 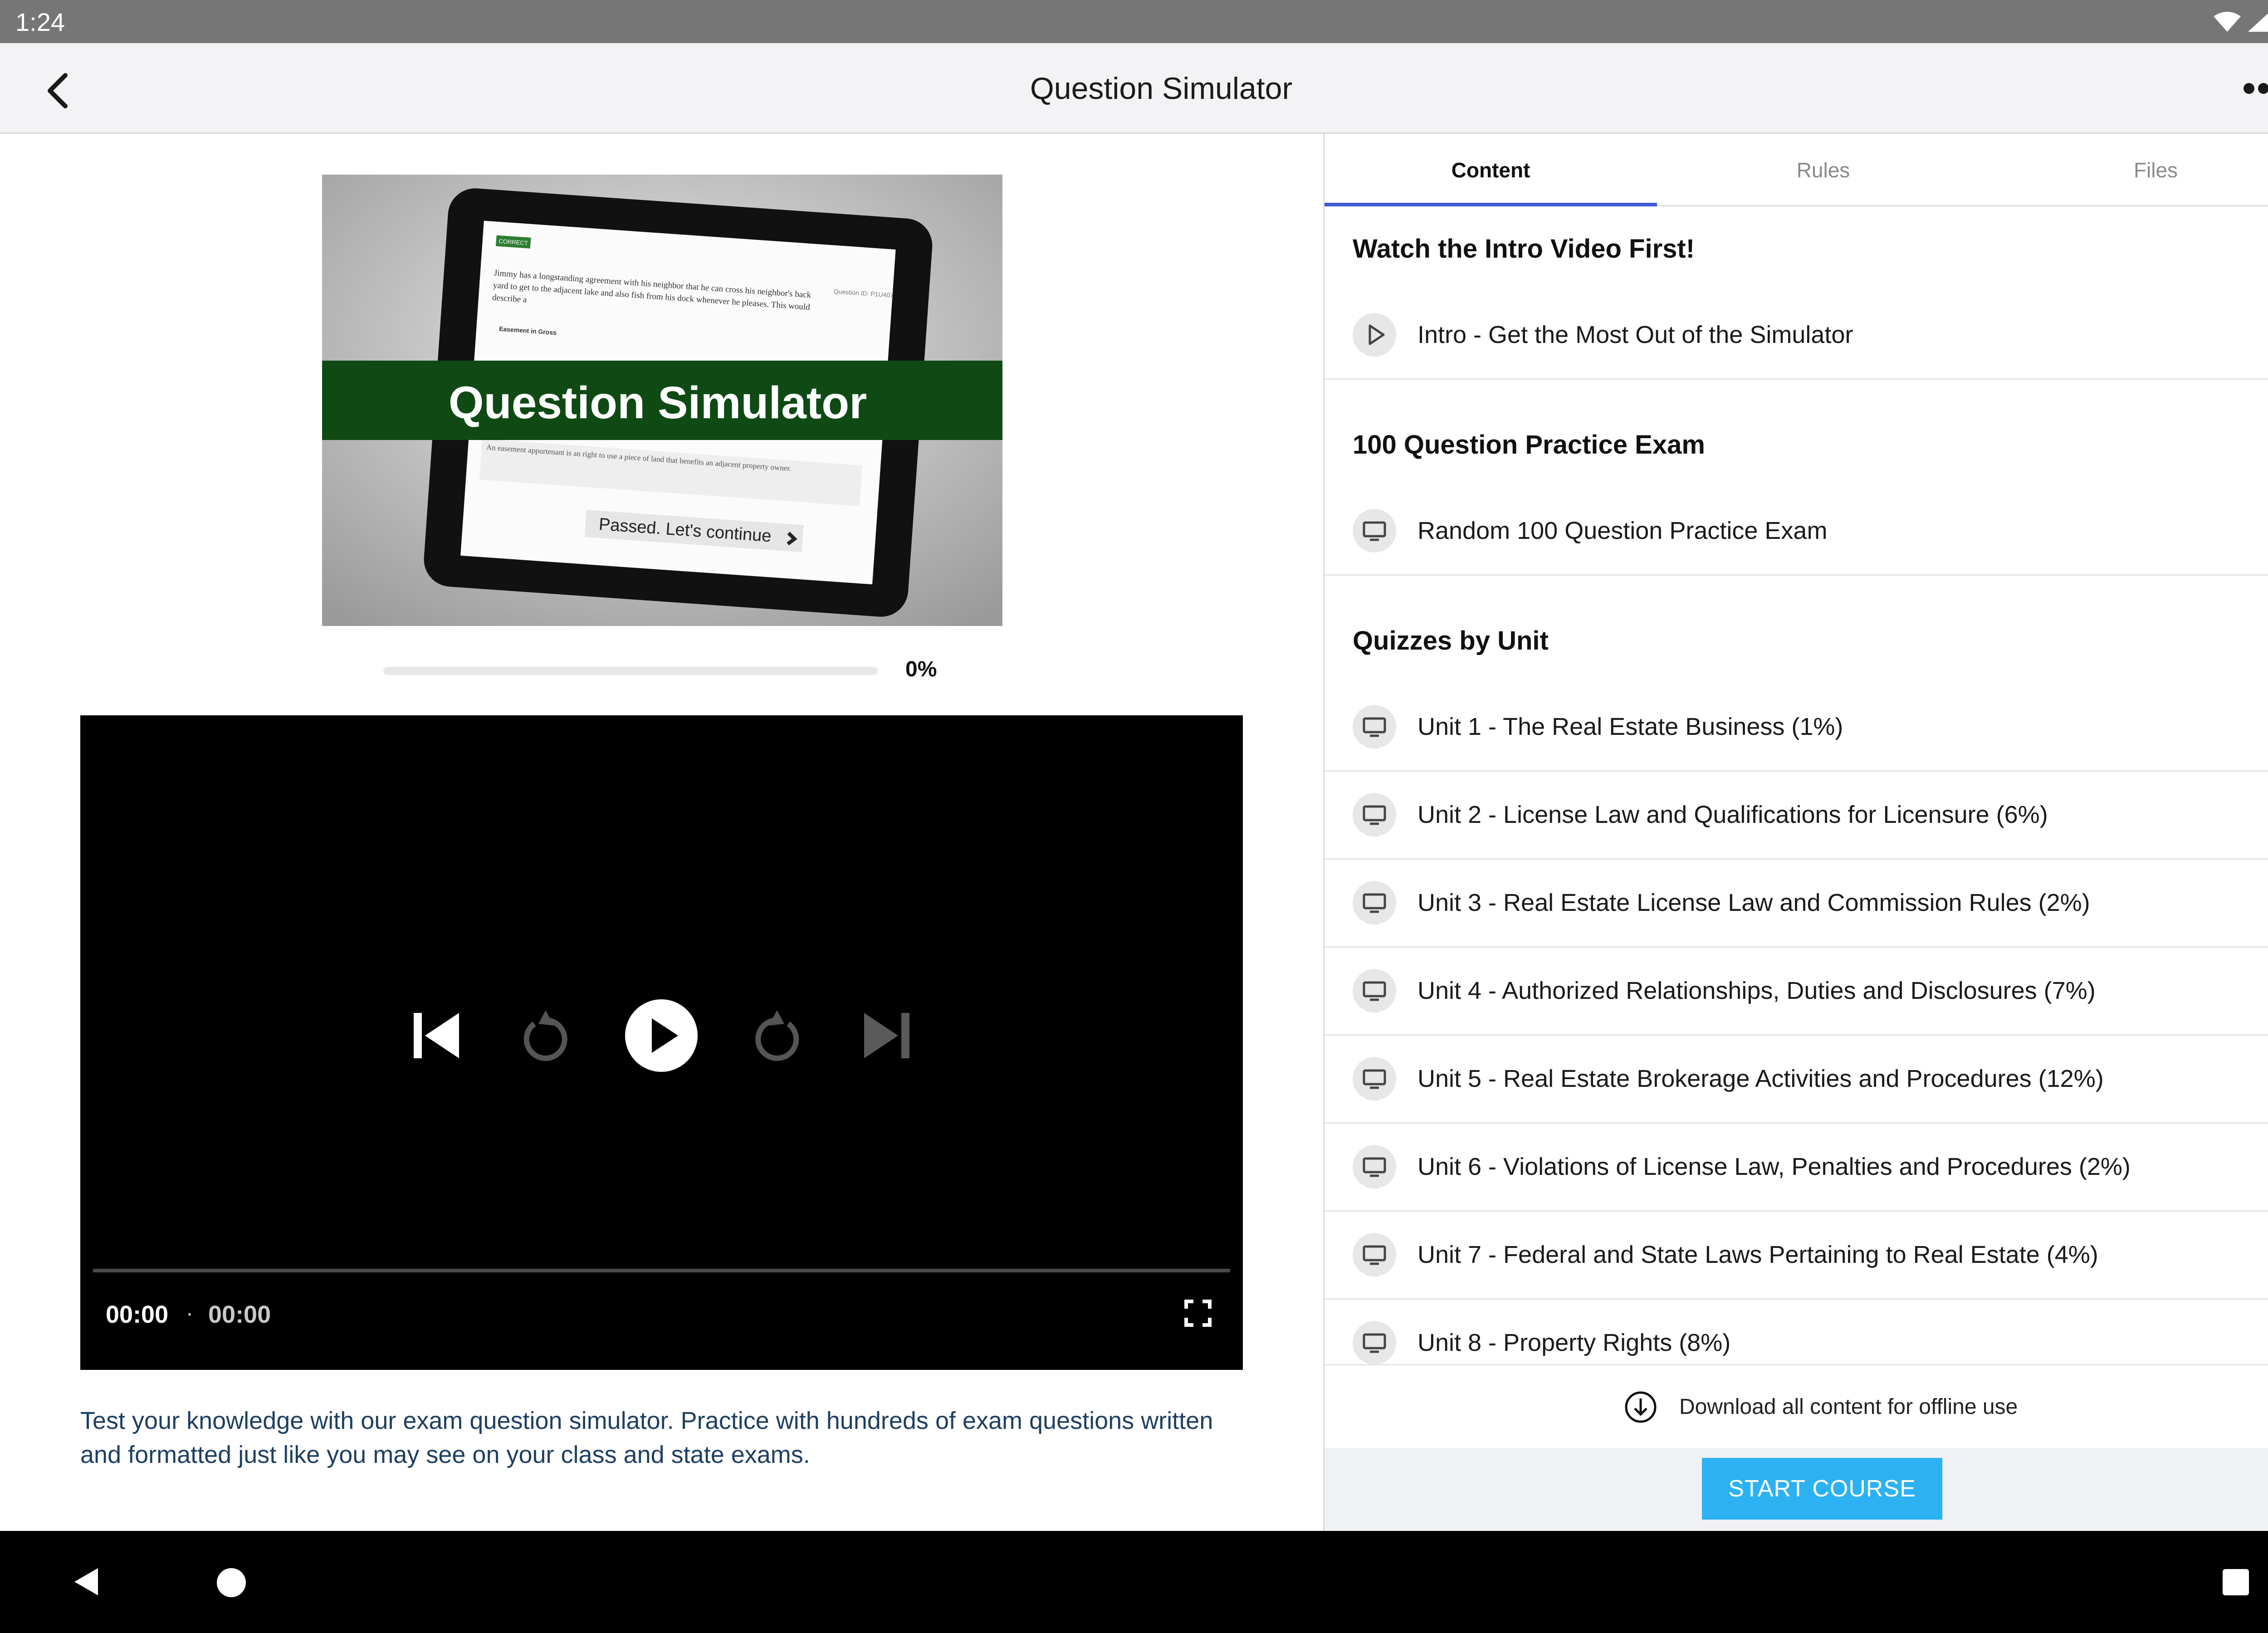 What do you see at coordinates (662, 1035) in the screenshot?
I see `play-button` at bounding box center [662, 1035].